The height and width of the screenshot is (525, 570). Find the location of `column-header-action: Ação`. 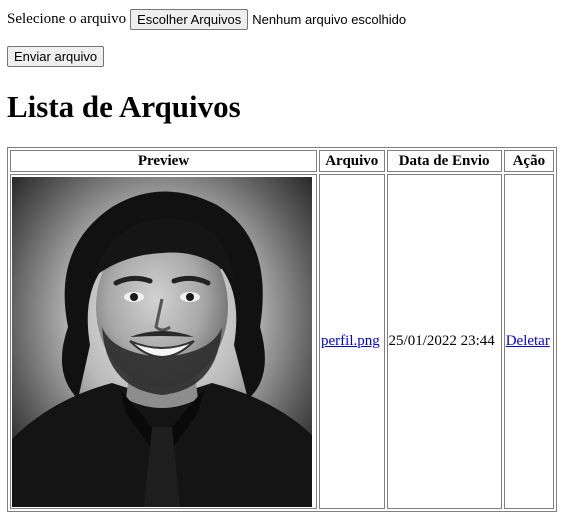

column-header-action: Ação is located at coordinates (528, 161).